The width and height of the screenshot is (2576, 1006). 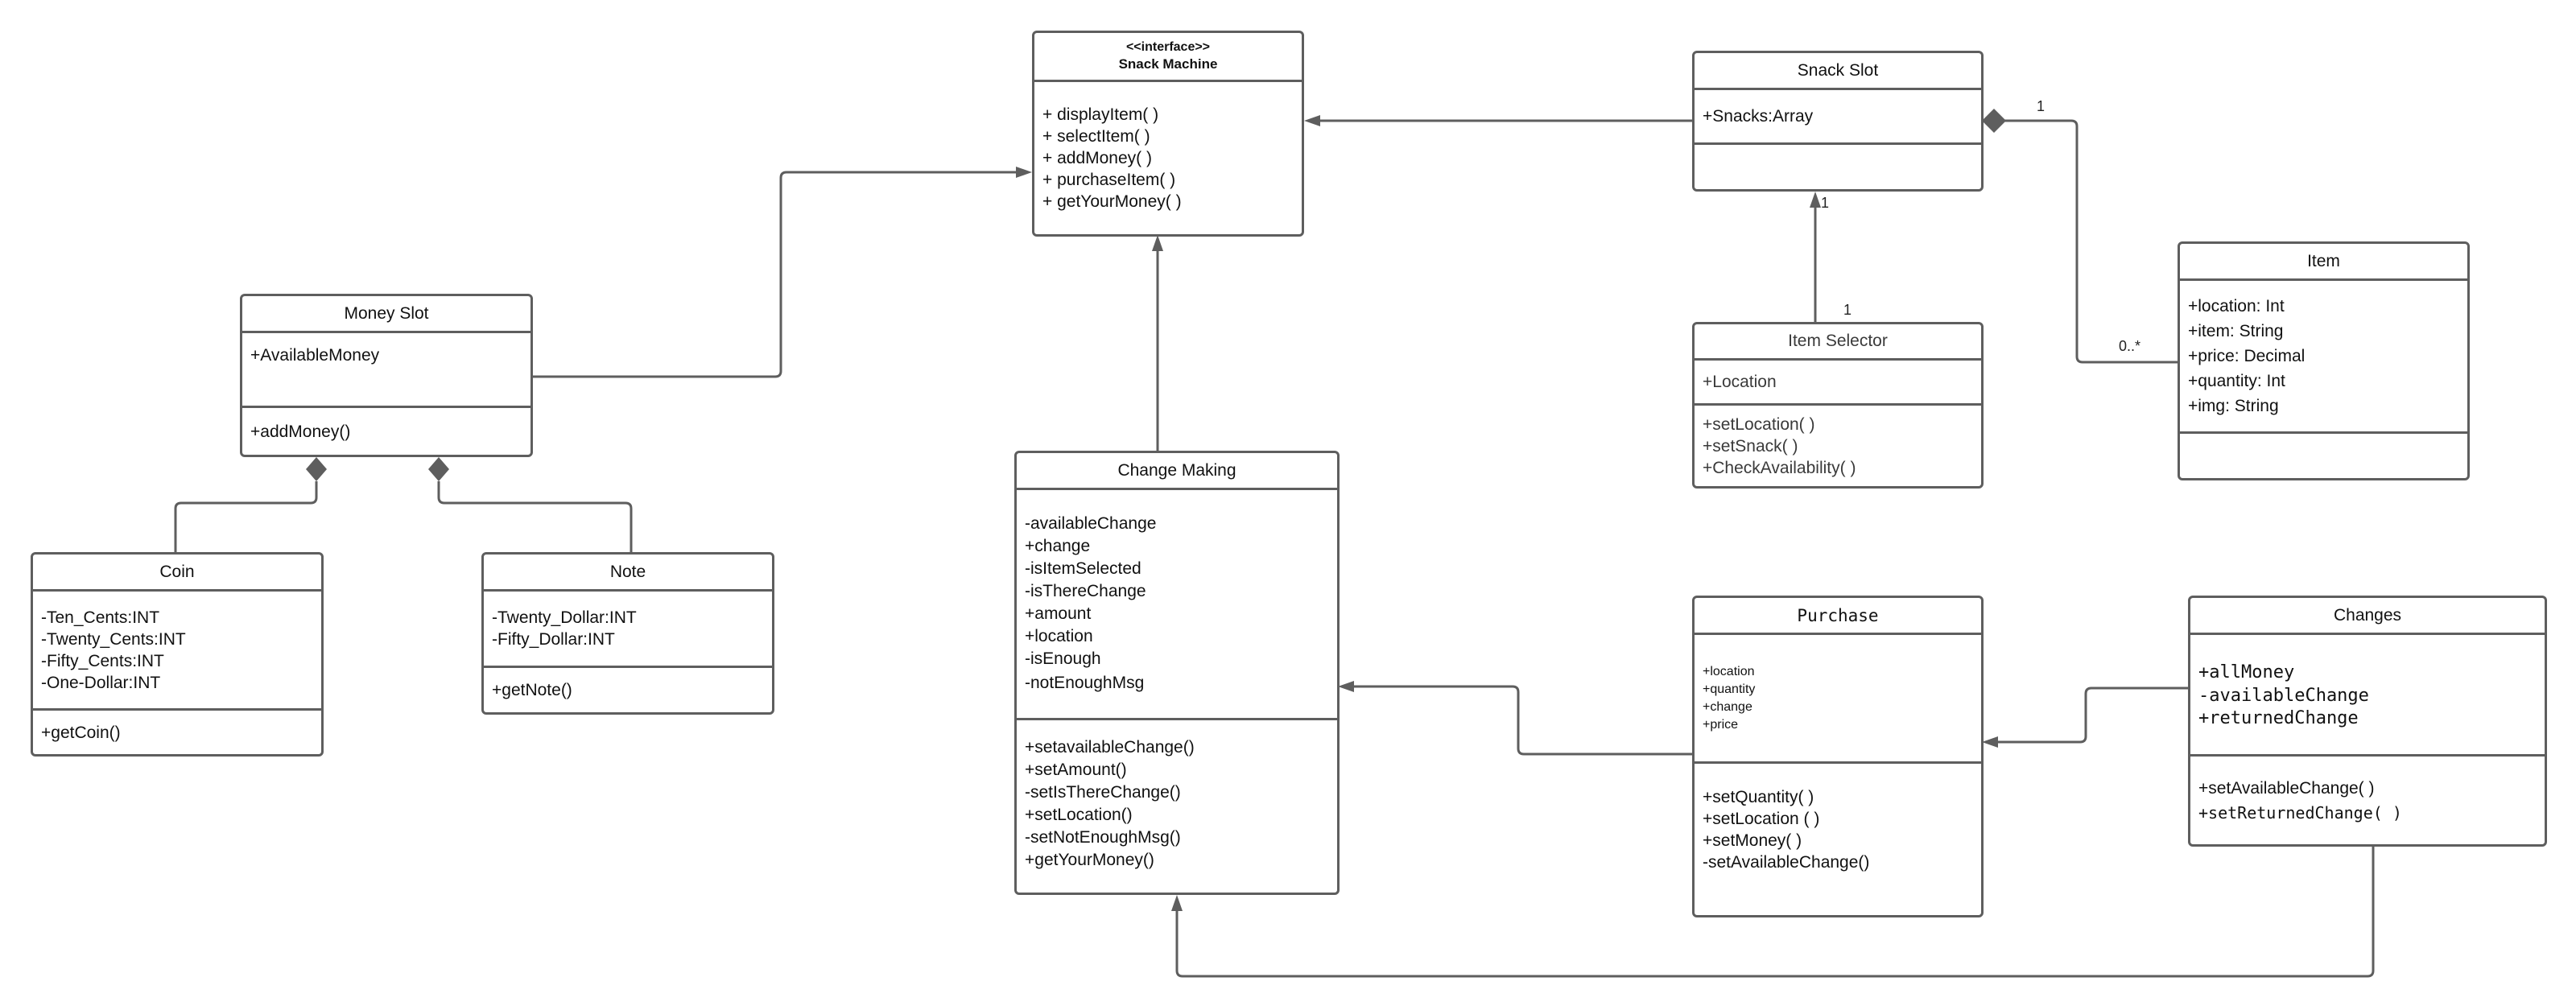 I want to click on edge-moneyslot-to-note, so click(x=535, y=517).